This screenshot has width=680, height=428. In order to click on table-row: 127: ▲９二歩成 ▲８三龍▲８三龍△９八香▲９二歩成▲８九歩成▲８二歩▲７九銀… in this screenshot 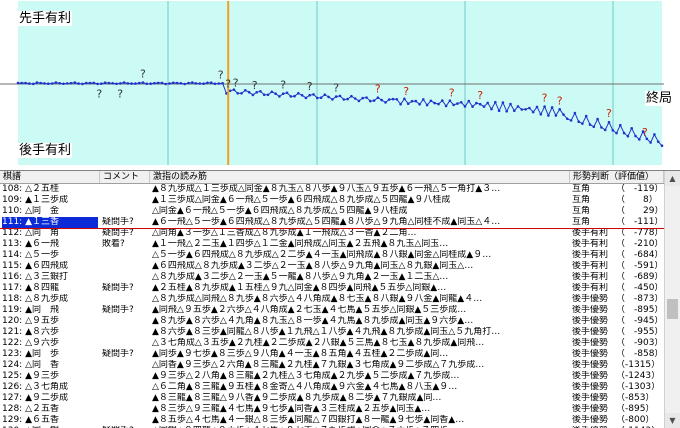, I will do `click(332, 398)`.